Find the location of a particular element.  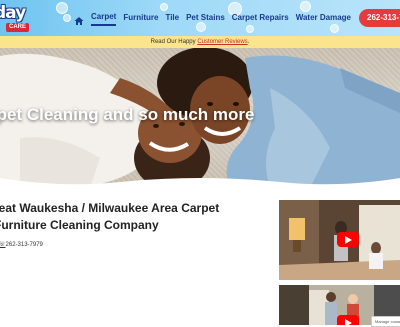

nav-item-water-damage: Water Damage is located at coordinates (323, 18).